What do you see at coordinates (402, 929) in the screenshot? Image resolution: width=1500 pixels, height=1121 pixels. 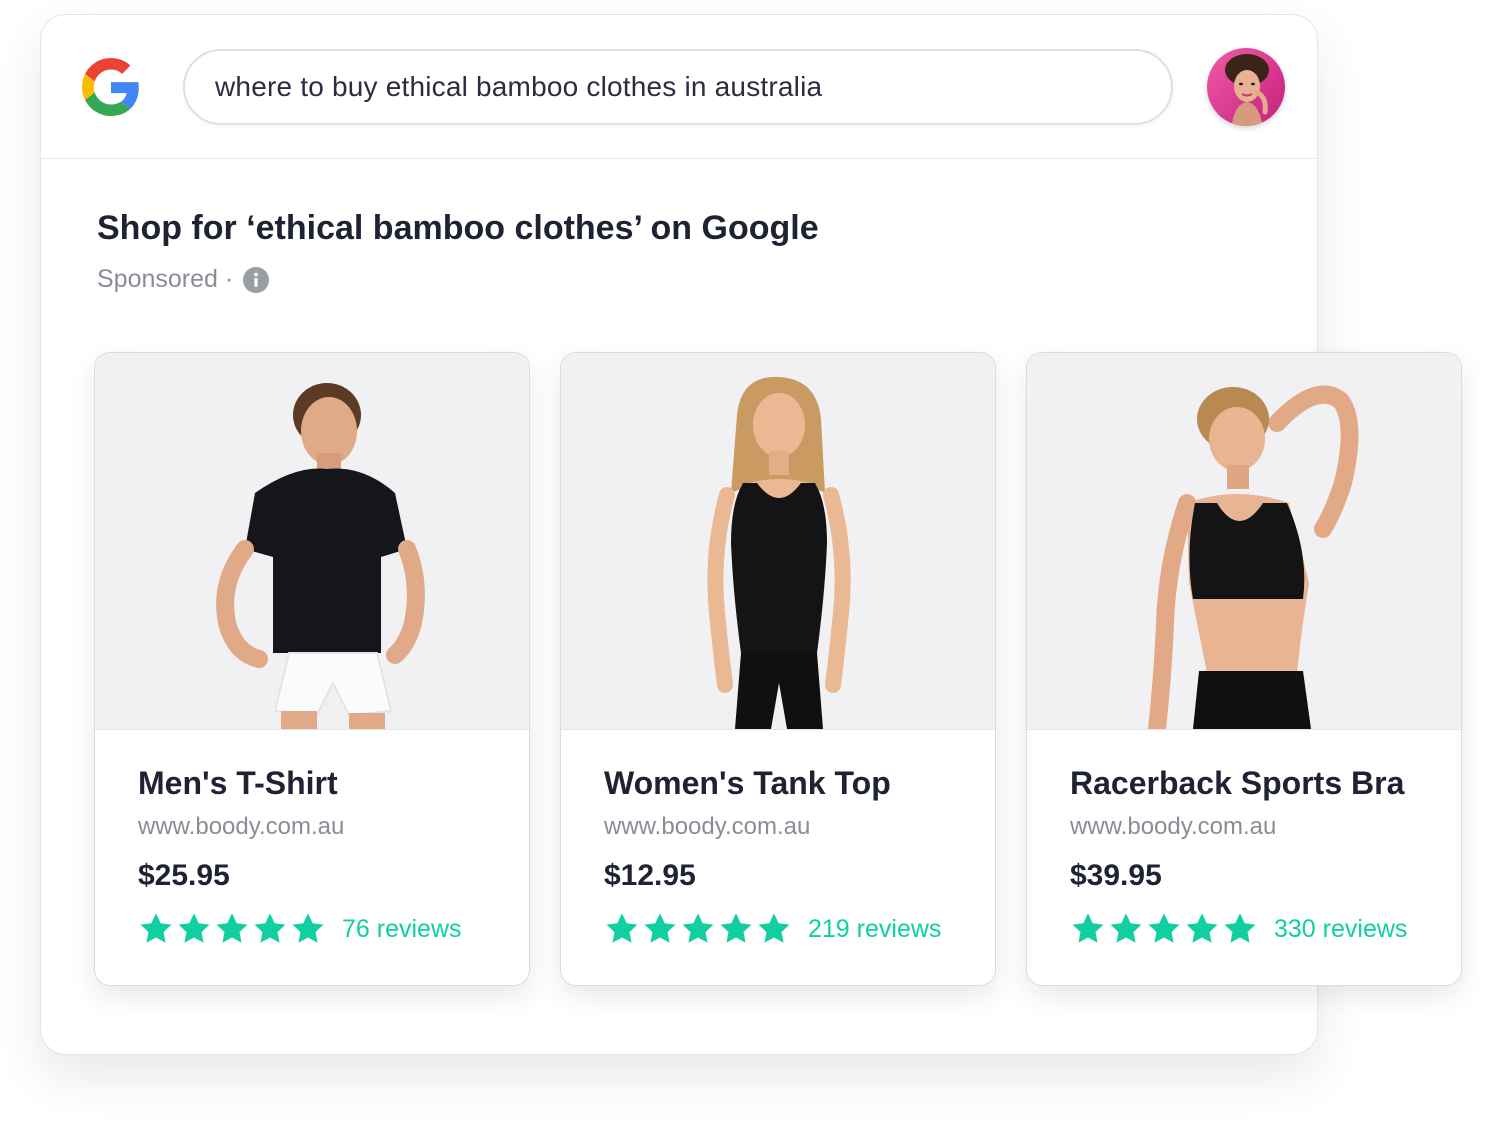 I see `reviews-link: 76 reviews` at bounding box center [402, 929].